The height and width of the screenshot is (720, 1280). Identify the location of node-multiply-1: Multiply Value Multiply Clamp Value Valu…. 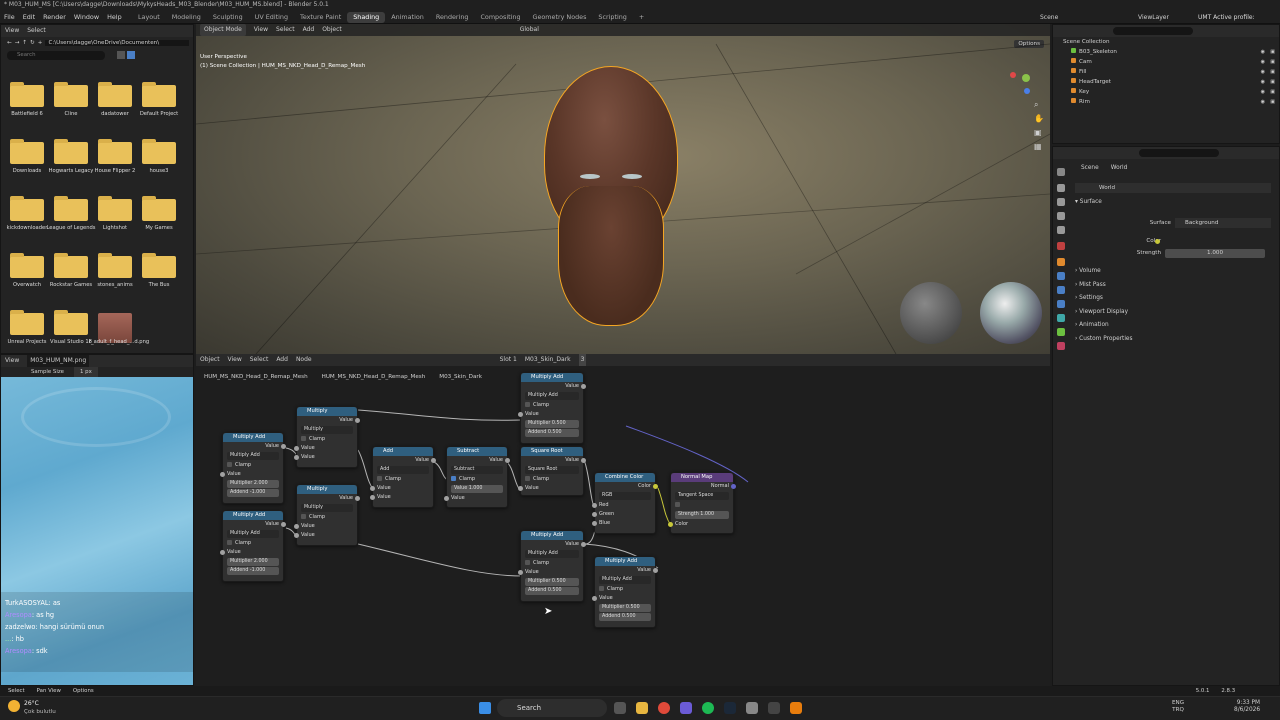
(327, 437).